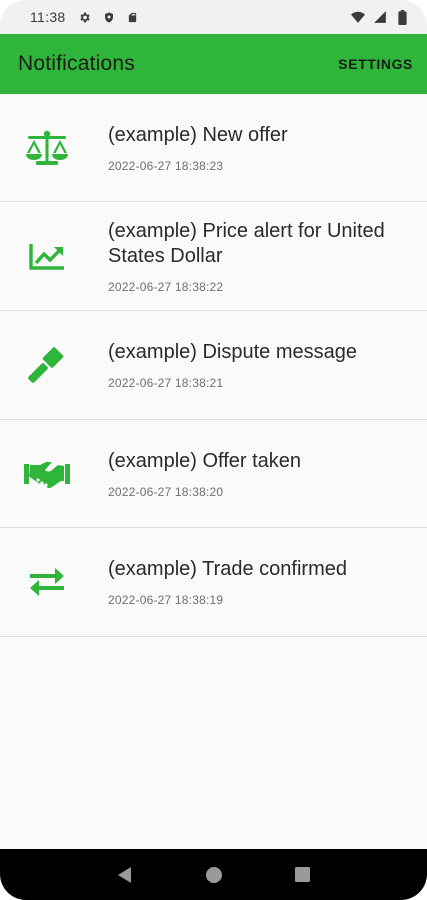  What do you see at coordinates (166, 165) in the screenshot?
I see `notification-timestamp: 2022-06-27 18:38:23` at bounding box center [166, 165].